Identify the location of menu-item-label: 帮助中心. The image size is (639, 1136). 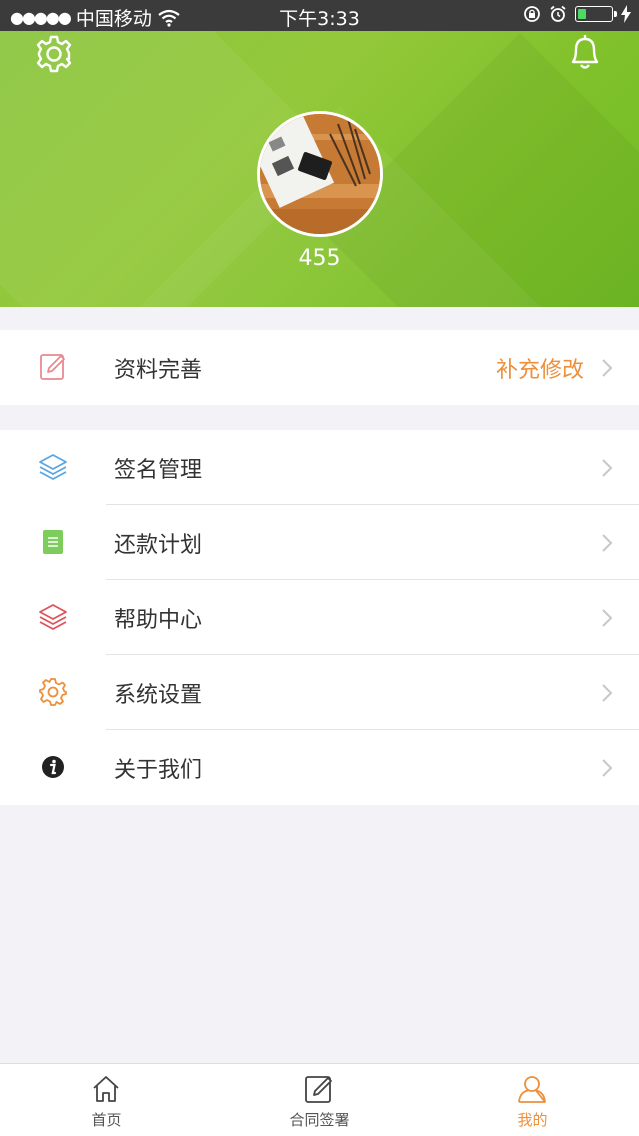
(158, 620).